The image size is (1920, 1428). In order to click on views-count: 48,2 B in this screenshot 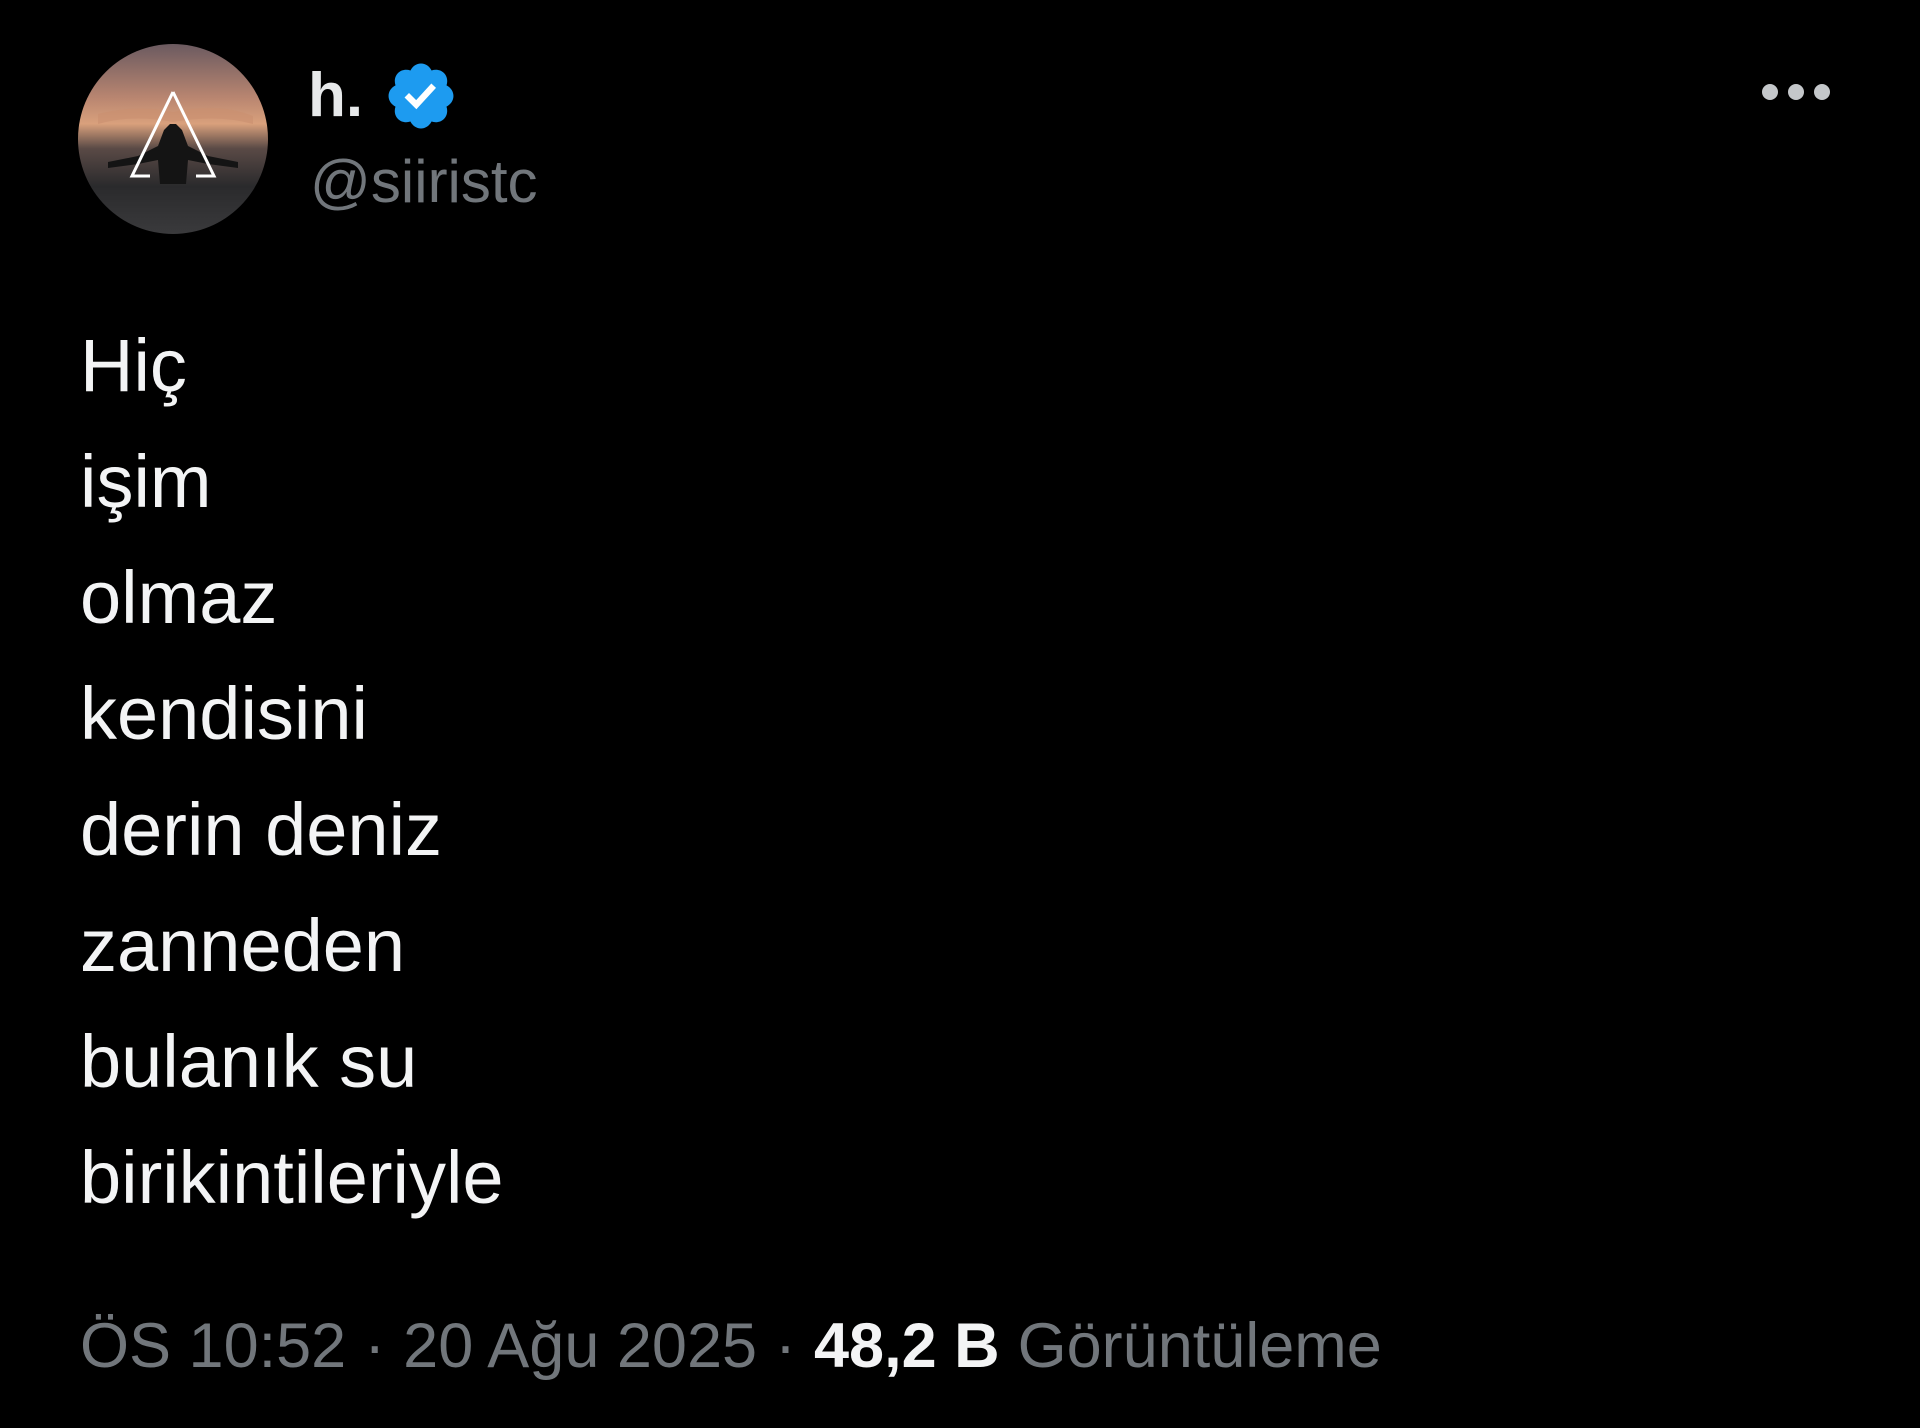, I will do `click(907, 1346)`.